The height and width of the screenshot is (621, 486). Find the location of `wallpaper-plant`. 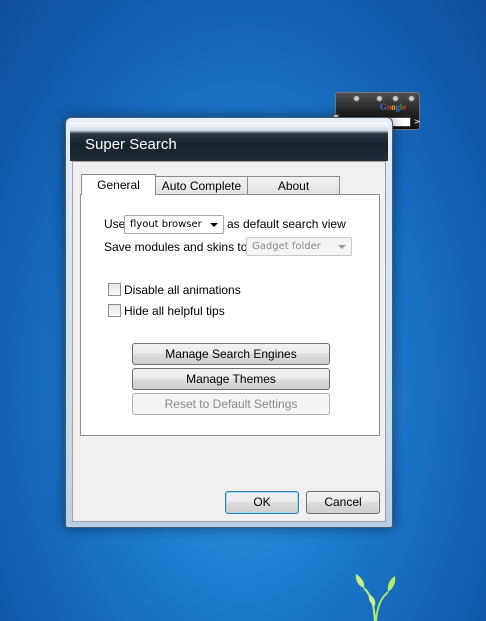

wallpaper-plant is located at coordinates (375, 597).